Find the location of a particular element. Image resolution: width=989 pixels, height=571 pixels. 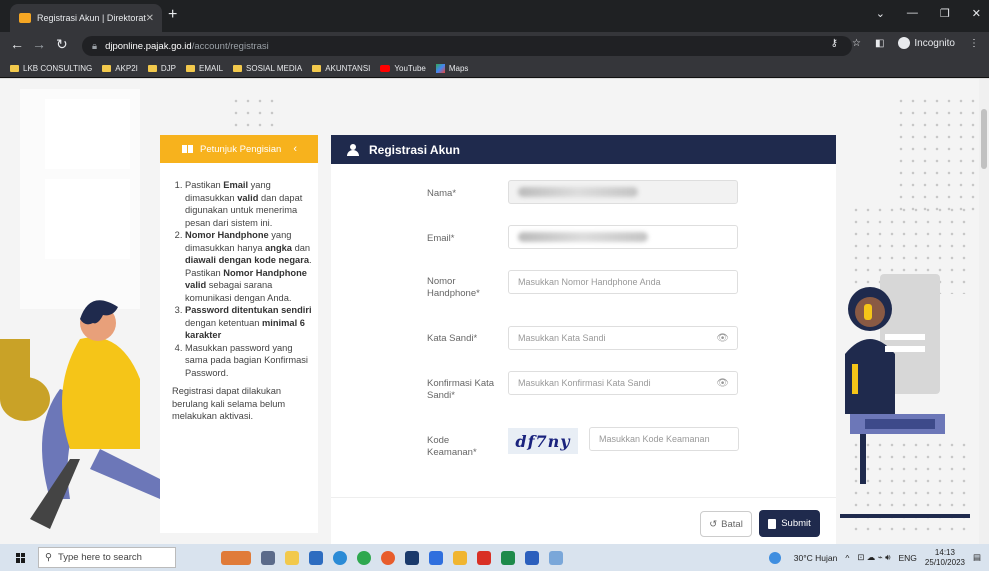

form-header: Registrasi Akun is located at coordinates (583, 149).